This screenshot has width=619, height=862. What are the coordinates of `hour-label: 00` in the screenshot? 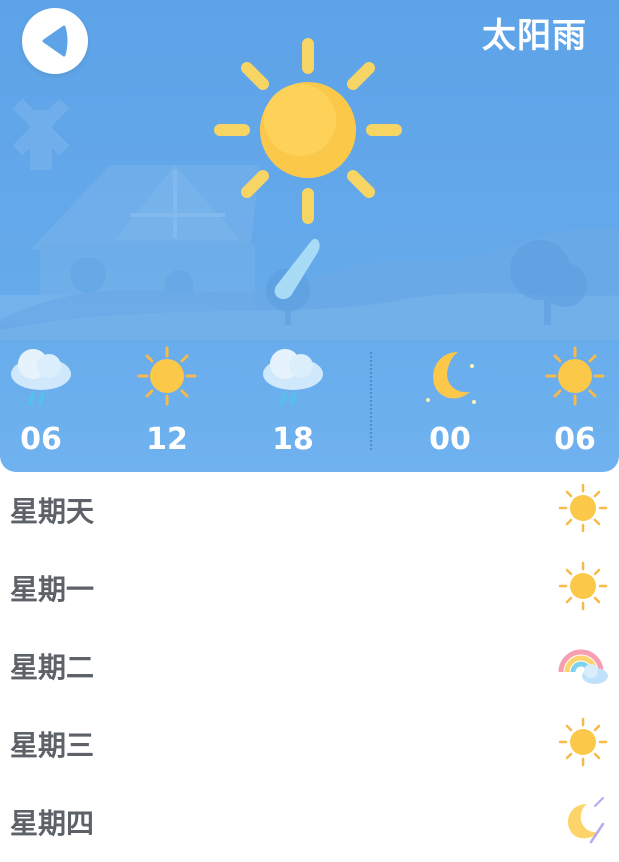 It's located at (450, 439).